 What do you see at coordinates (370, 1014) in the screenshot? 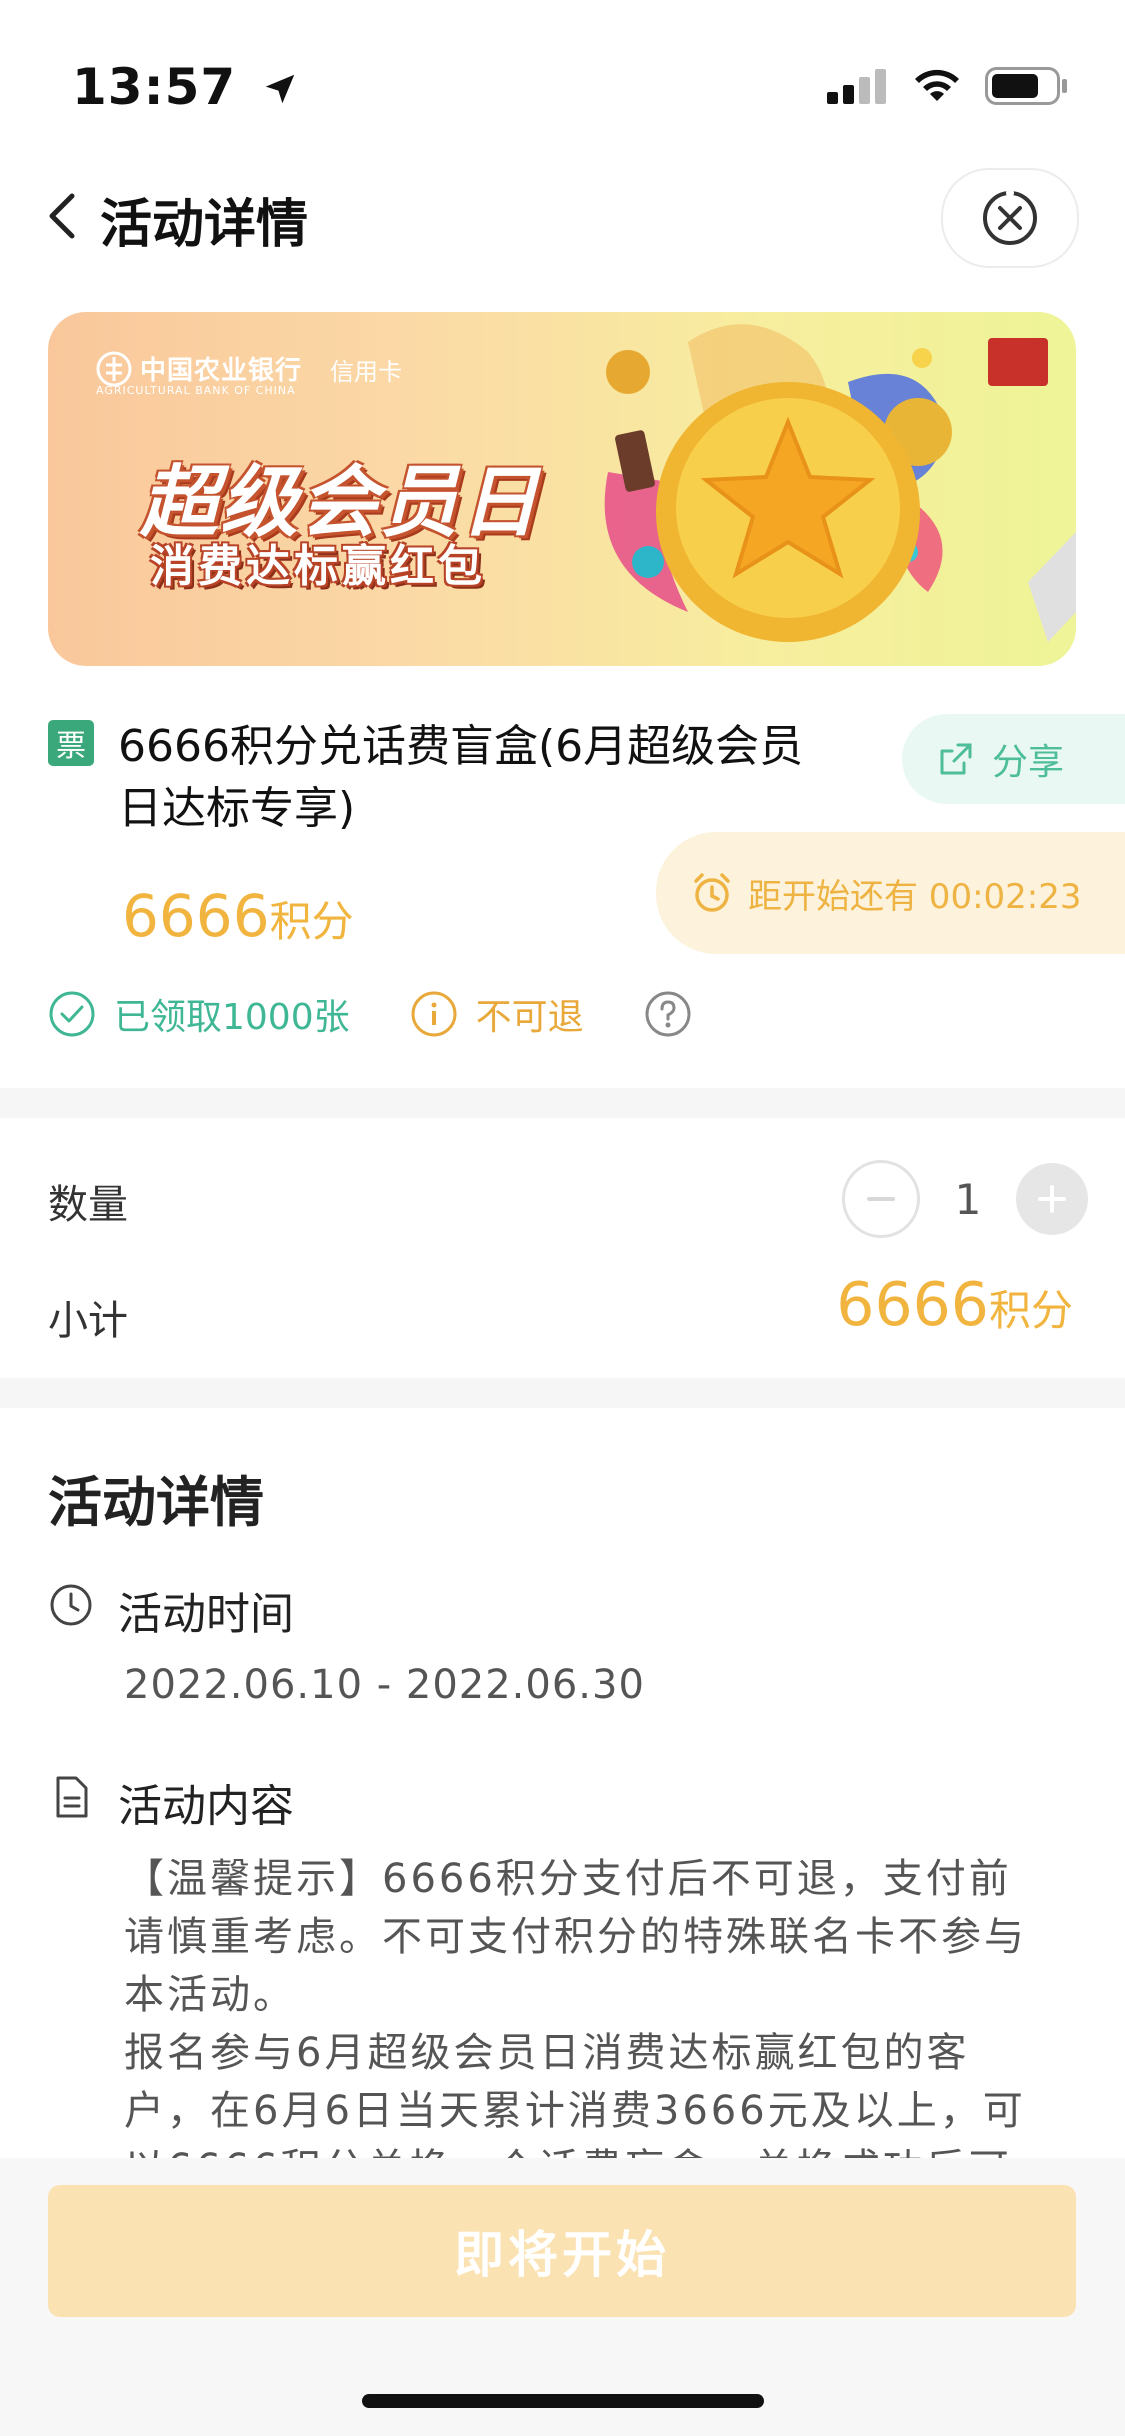
I see `product-badges: 已领取1000张 不可退` at bounding box center [370, 1014].